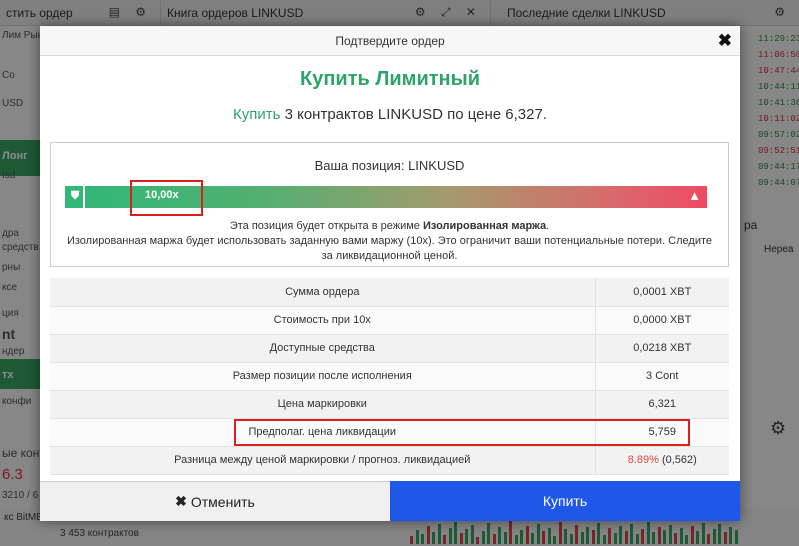  I want to click on row-label: Цена маркировки, so click(323, 404).